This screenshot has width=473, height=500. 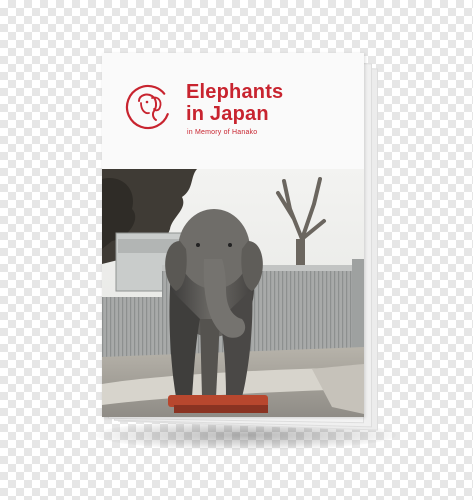 What do you see at coordinates (148, 107) in the screenshot?
I see `elephant-head-icon` at bounding box center [148, 107].